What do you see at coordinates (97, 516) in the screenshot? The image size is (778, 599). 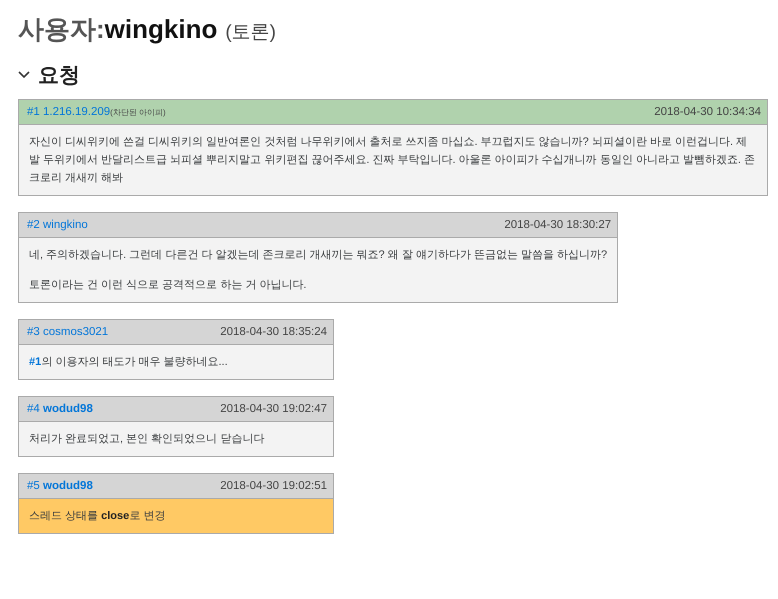 I see `comment-text: 스레드 상태를 close로 변경` at bounding box center [97, 516].